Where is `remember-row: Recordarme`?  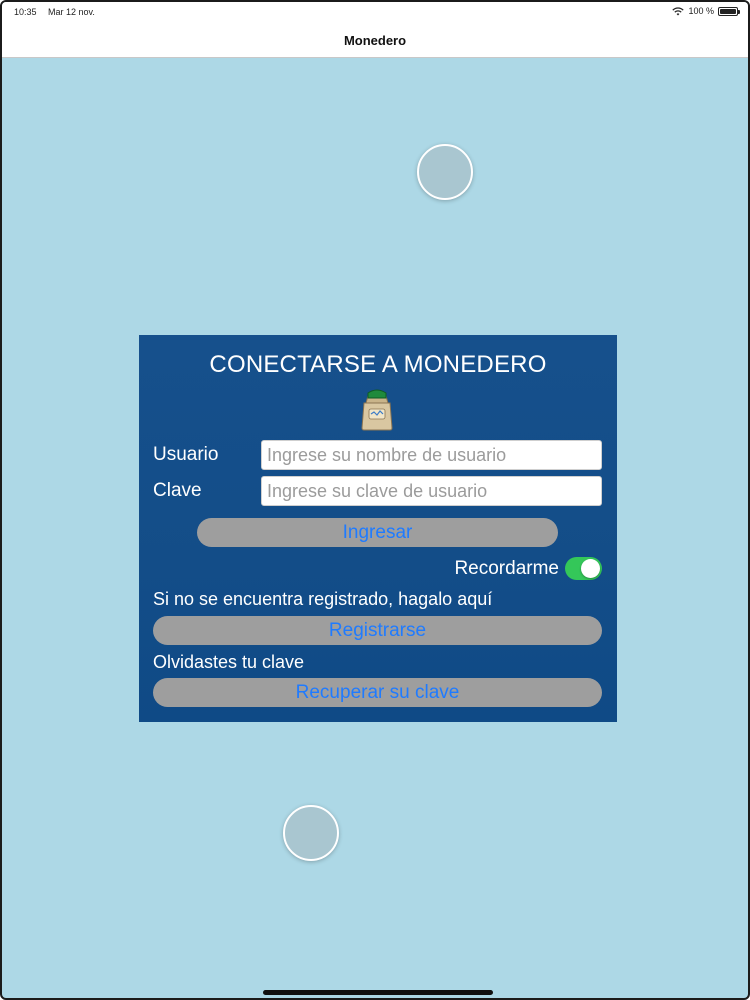 remember-row: Recordarme is located at coordinates (528, 568).